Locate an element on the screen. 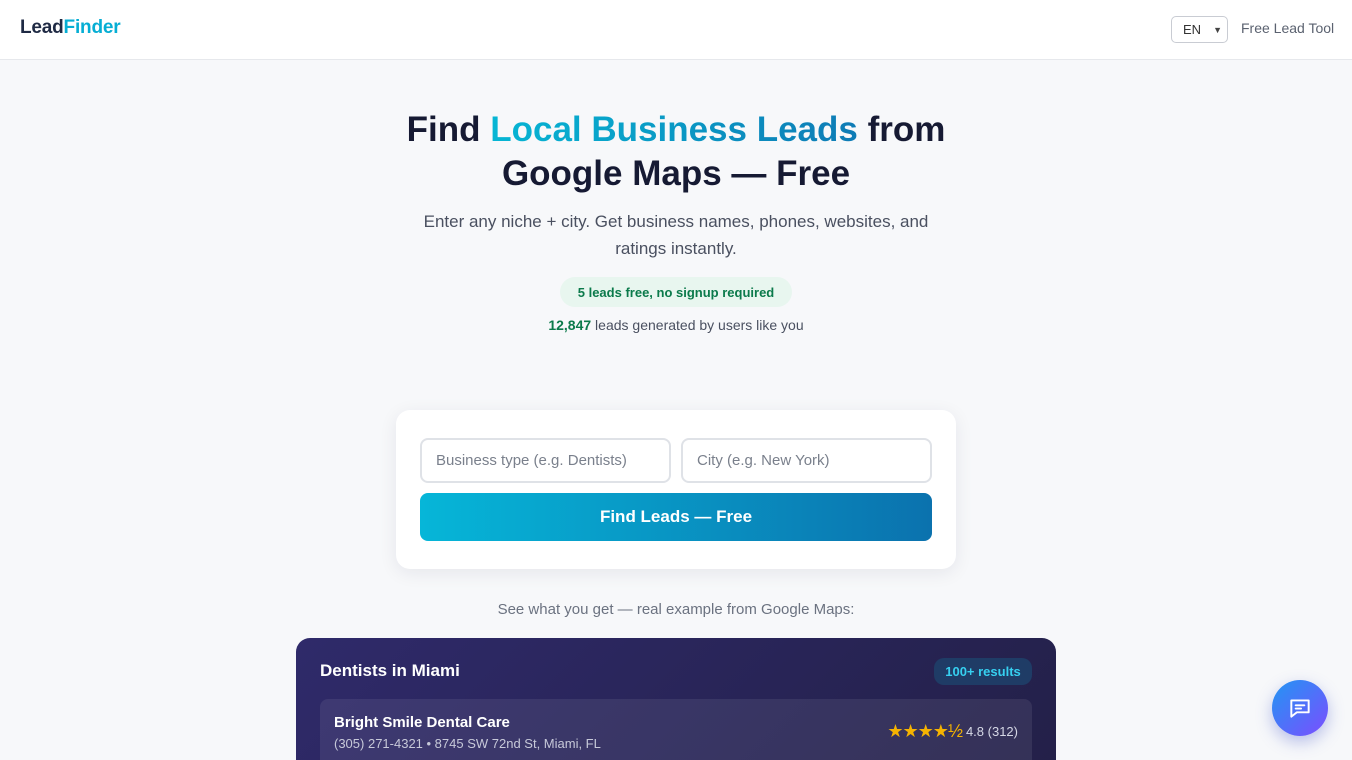  star-rating-icon: ★★★★½ is located at coordinates (925, 731).